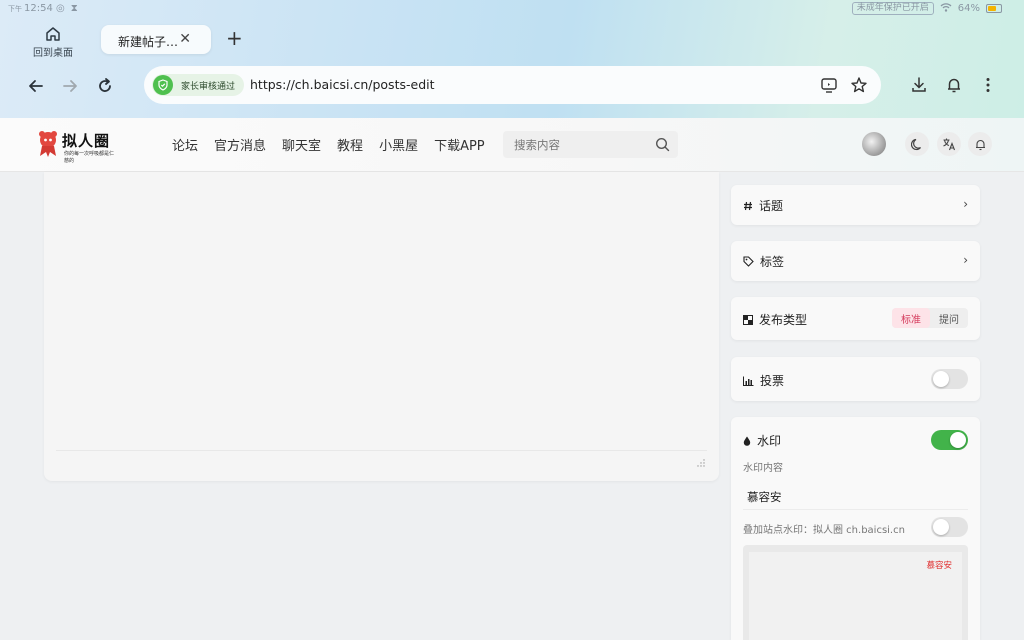 This screenshot has height=640, width=1024. Describe the element at coordinates (105, 86) in the screenshot. I see `reload-icon` at that location.